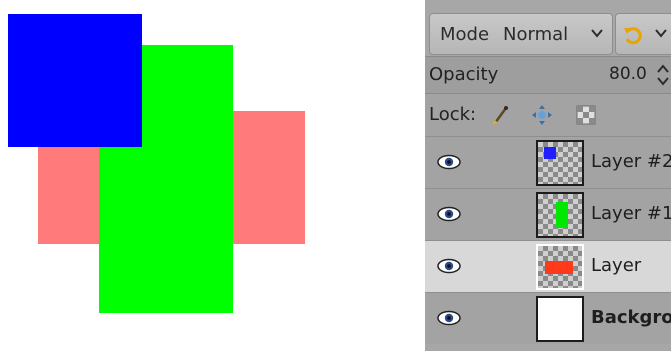 Image resolution: width=671 pixels, height=351 pixels. I want to click on blue-square, so click(75, 80).